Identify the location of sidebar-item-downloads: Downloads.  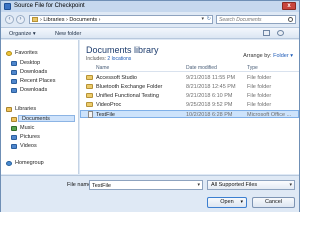
(33, 72).